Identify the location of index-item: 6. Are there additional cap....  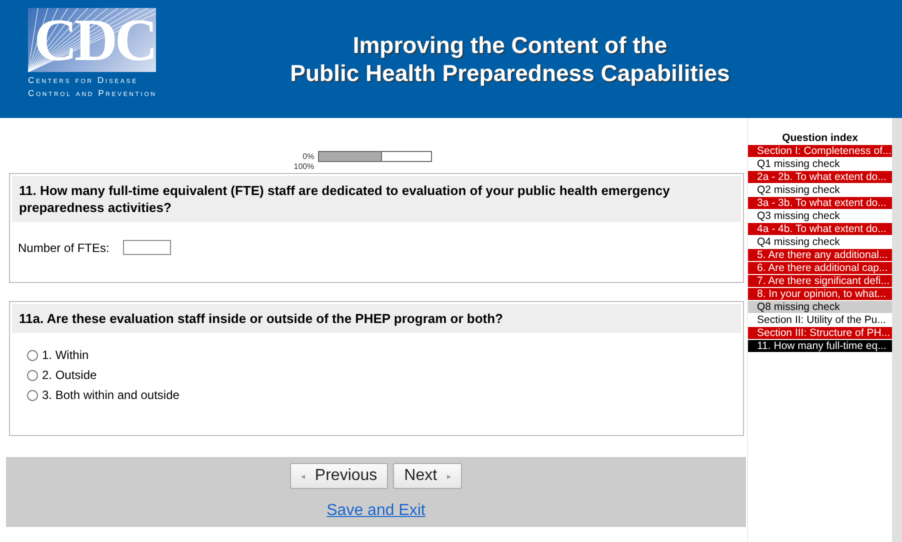
(820, 268).